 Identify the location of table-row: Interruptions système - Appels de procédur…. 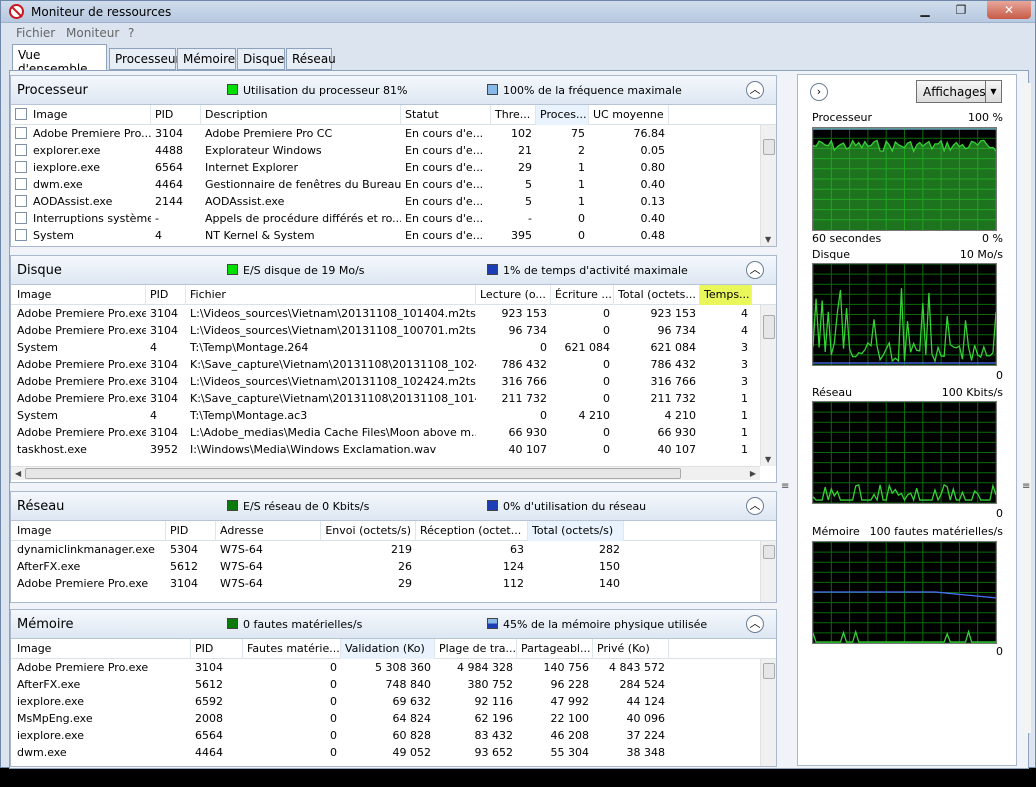
(393, 218).